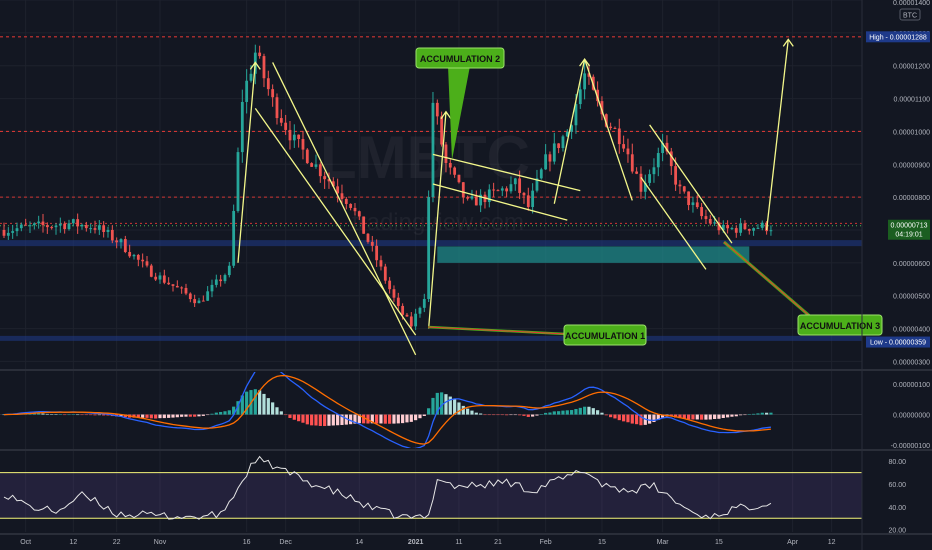 This screenshot has height=550, width=932. I want to click on callout-accumulation-1: ACCUMULATION 1, so click(605, 335).